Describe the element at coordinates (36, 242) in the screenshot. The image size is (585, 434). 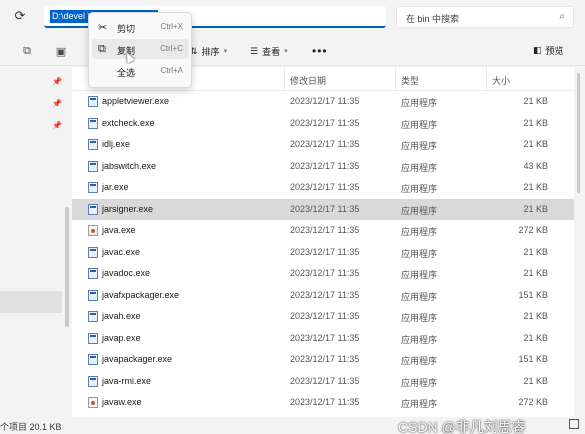
I see `navigation-pane: 📌 📌 📌` at that location.